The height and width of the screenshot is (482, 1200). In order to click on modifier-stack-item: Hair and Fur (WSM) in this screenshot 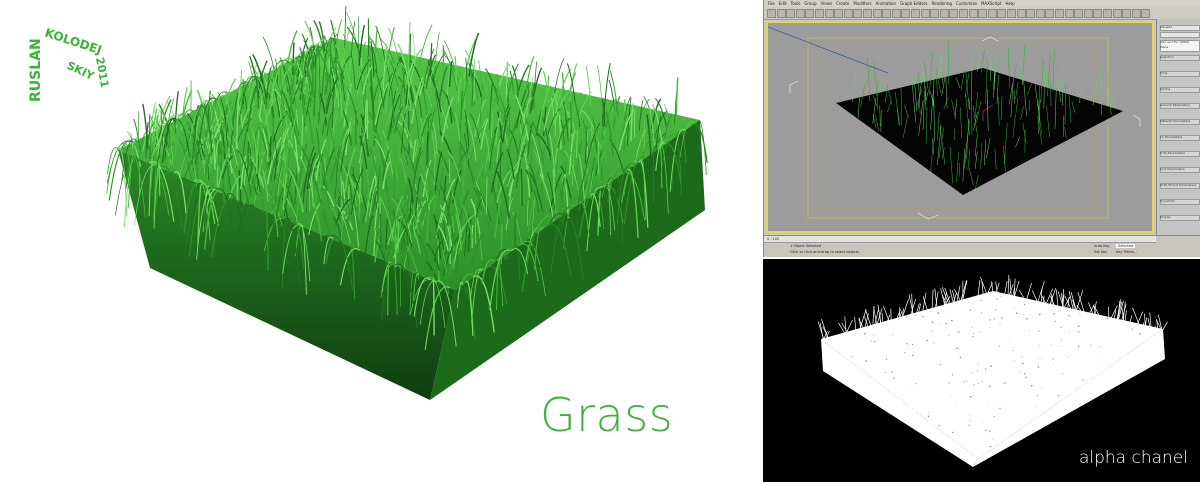, I will do `click(1174, 42)`.